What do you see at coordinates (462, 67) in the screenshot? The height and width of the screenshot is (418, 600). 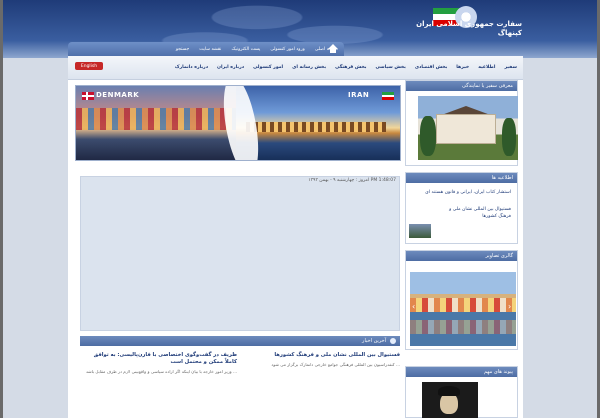 I see `menu-news: خبرها` at bounding box center [462, 67].